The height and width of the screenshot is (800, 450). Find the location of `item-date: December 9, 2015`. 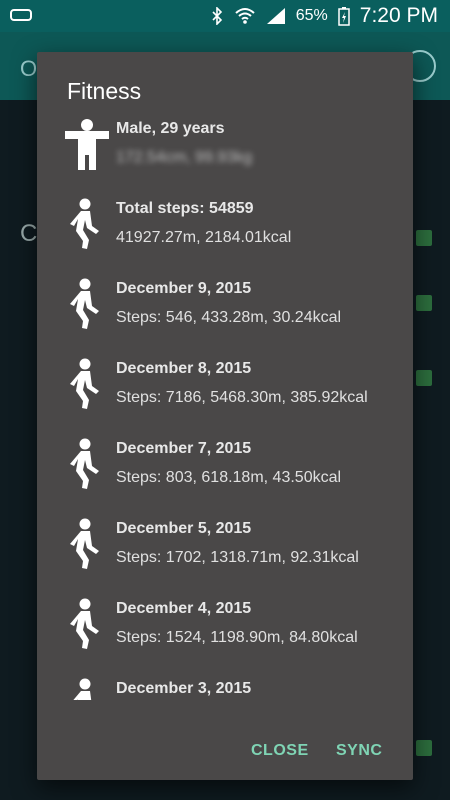

item-date: December 9, 2015 is located at coordinates (184, 288).